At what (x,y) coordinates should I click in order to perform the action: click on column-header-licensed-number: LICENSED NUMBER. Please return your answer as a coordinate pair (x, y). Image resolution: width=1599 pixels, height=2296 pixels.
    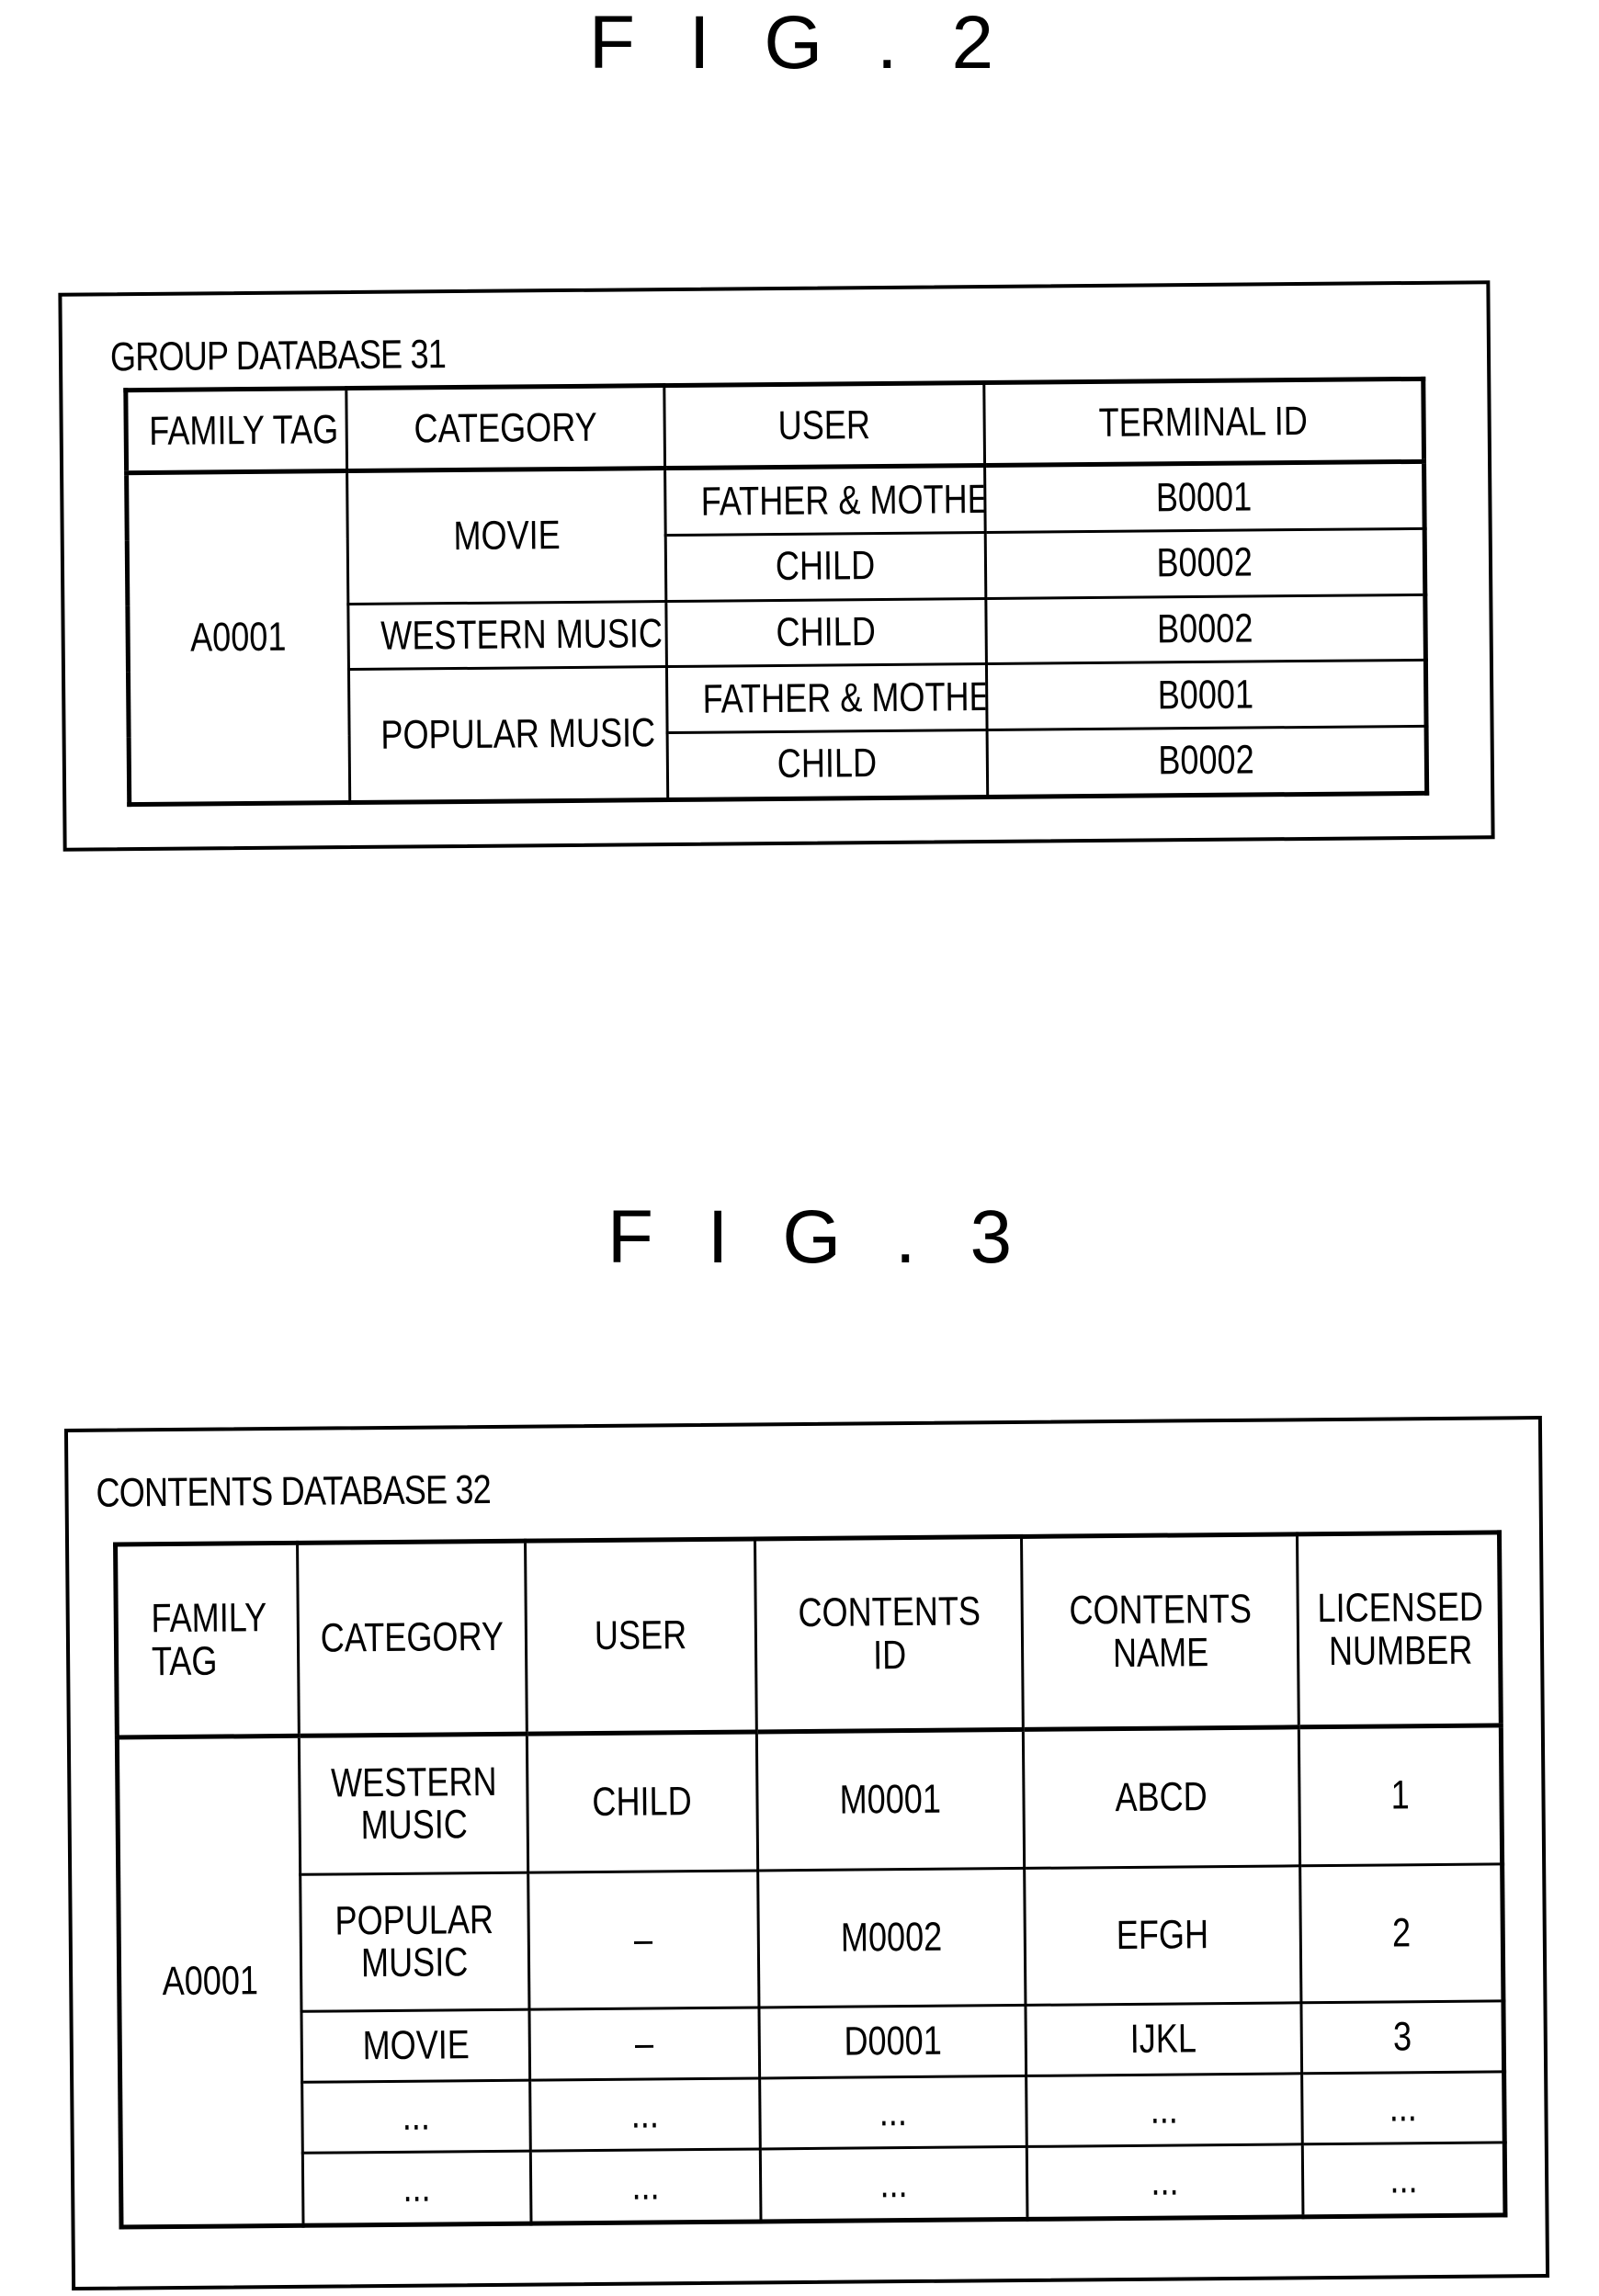
    Looking at the image, I should click on (1399, 1629).